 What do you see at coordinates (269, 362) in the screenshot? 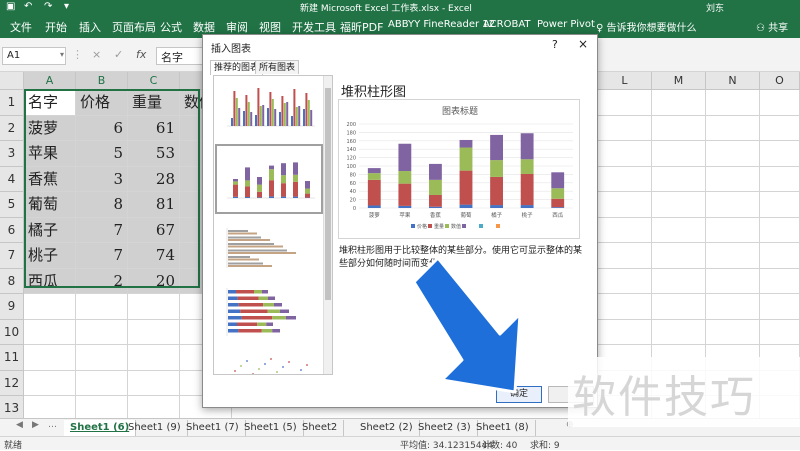
I see `chart-thumbnail-scatter` at bounding box center [269, 362].